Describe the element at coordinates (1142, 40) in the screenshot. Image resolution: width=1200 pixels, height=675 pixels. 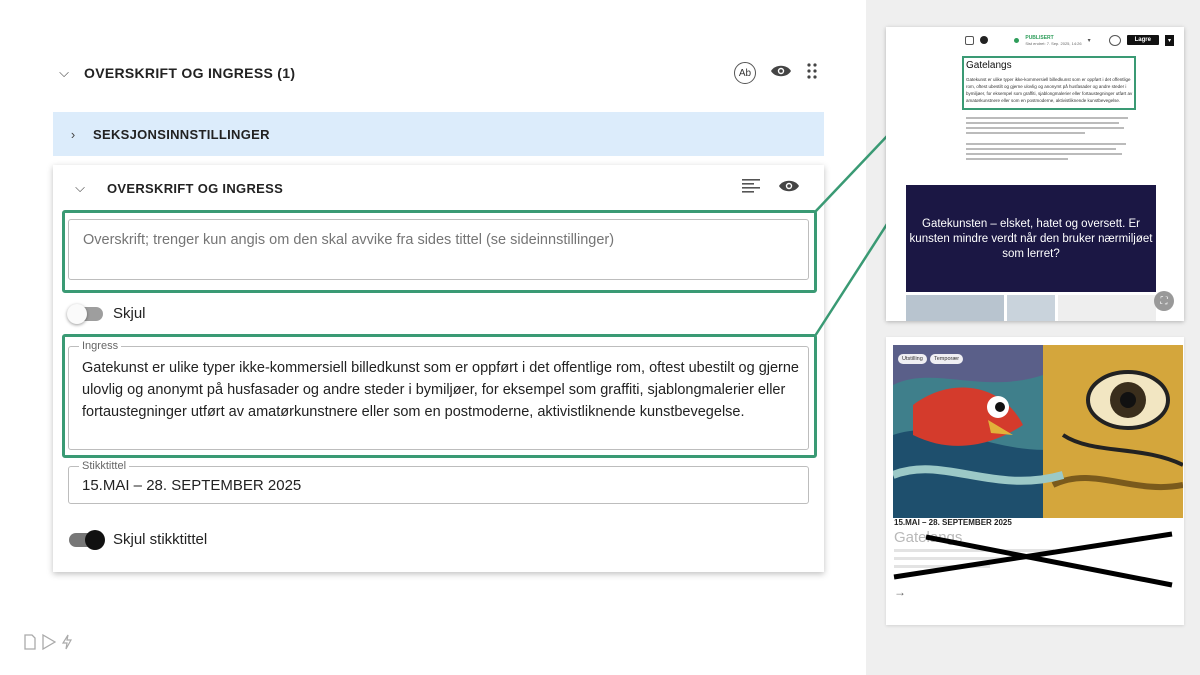
I see `save-button: Lagre` at that location.